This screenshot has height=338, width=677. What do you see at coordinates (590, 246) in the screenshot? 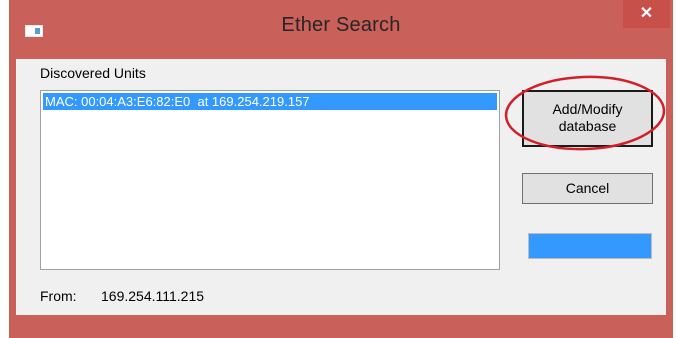
I see `progress-bar` at bounding box center [590, 246].